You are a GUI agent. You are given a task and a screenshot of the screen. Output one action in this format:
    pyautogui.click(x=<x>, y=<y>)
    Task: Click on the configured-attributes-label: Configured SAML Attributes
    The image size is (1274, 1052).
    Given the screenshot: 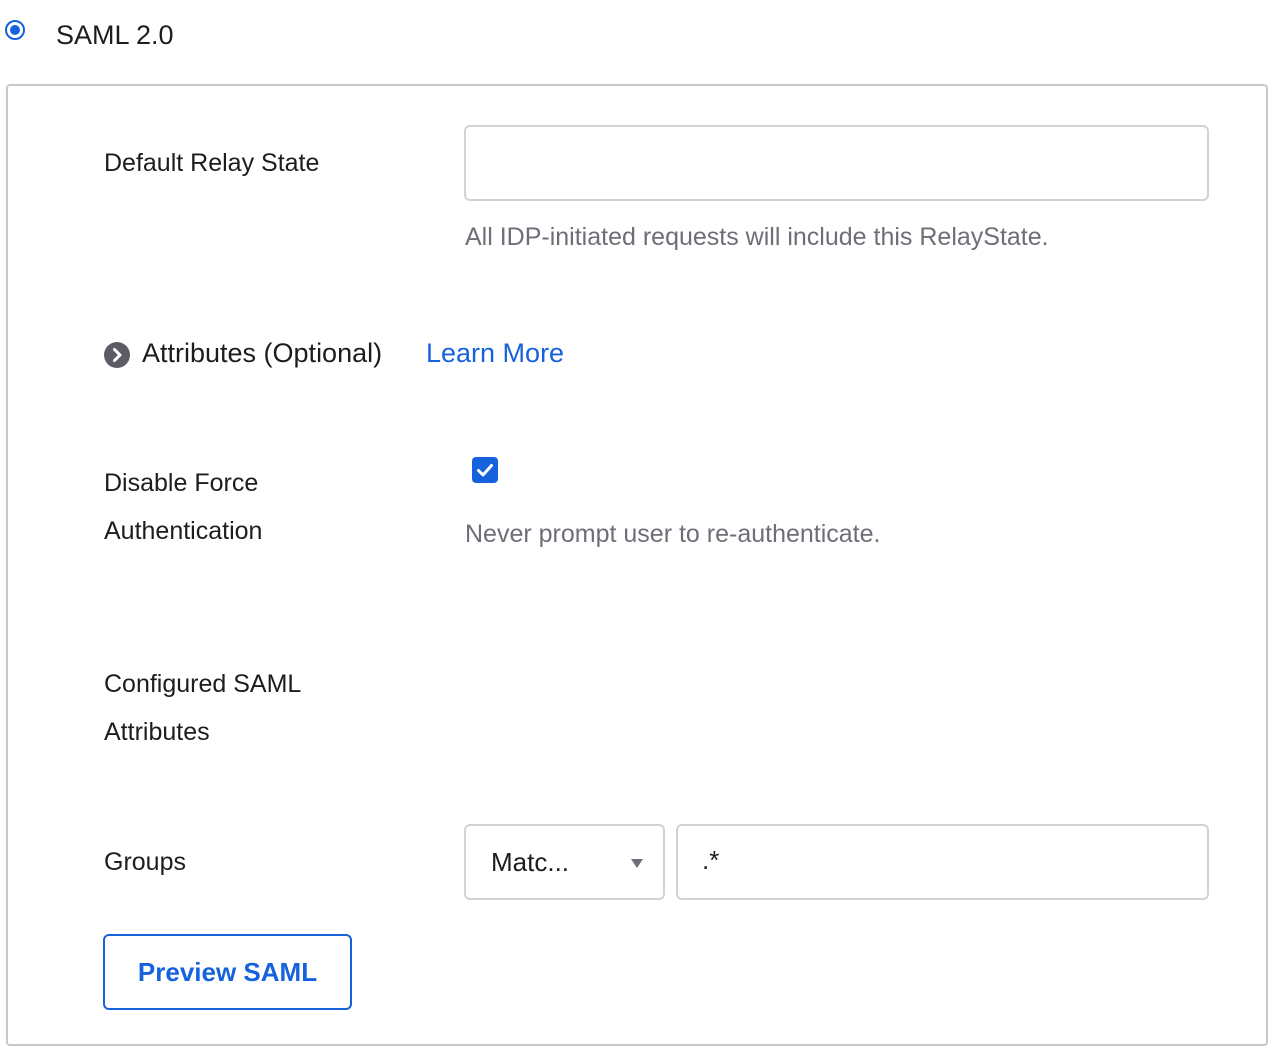 What is the action you would take?
    pyautogui.click(x=202, y=708)
    